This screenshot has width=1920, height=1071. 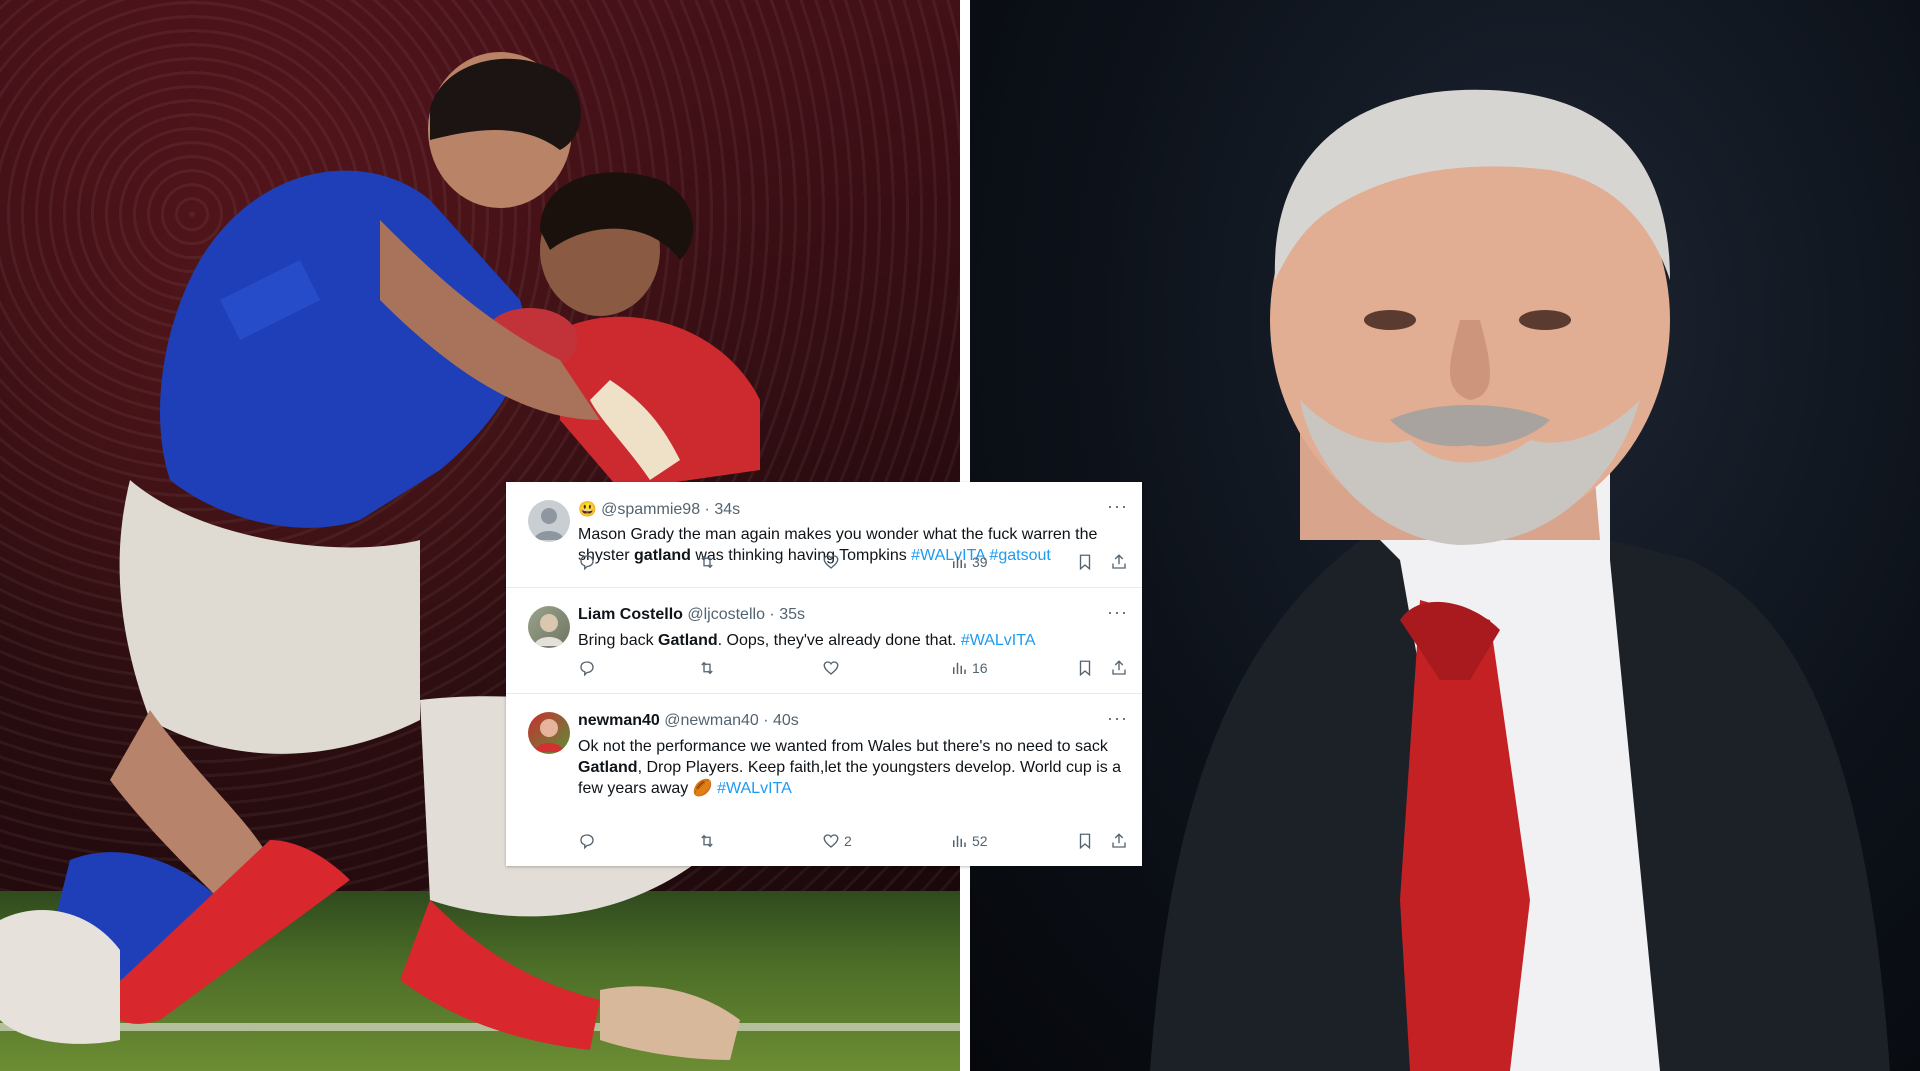 I want to click on views-button: 52, so click(x=969, y=841).